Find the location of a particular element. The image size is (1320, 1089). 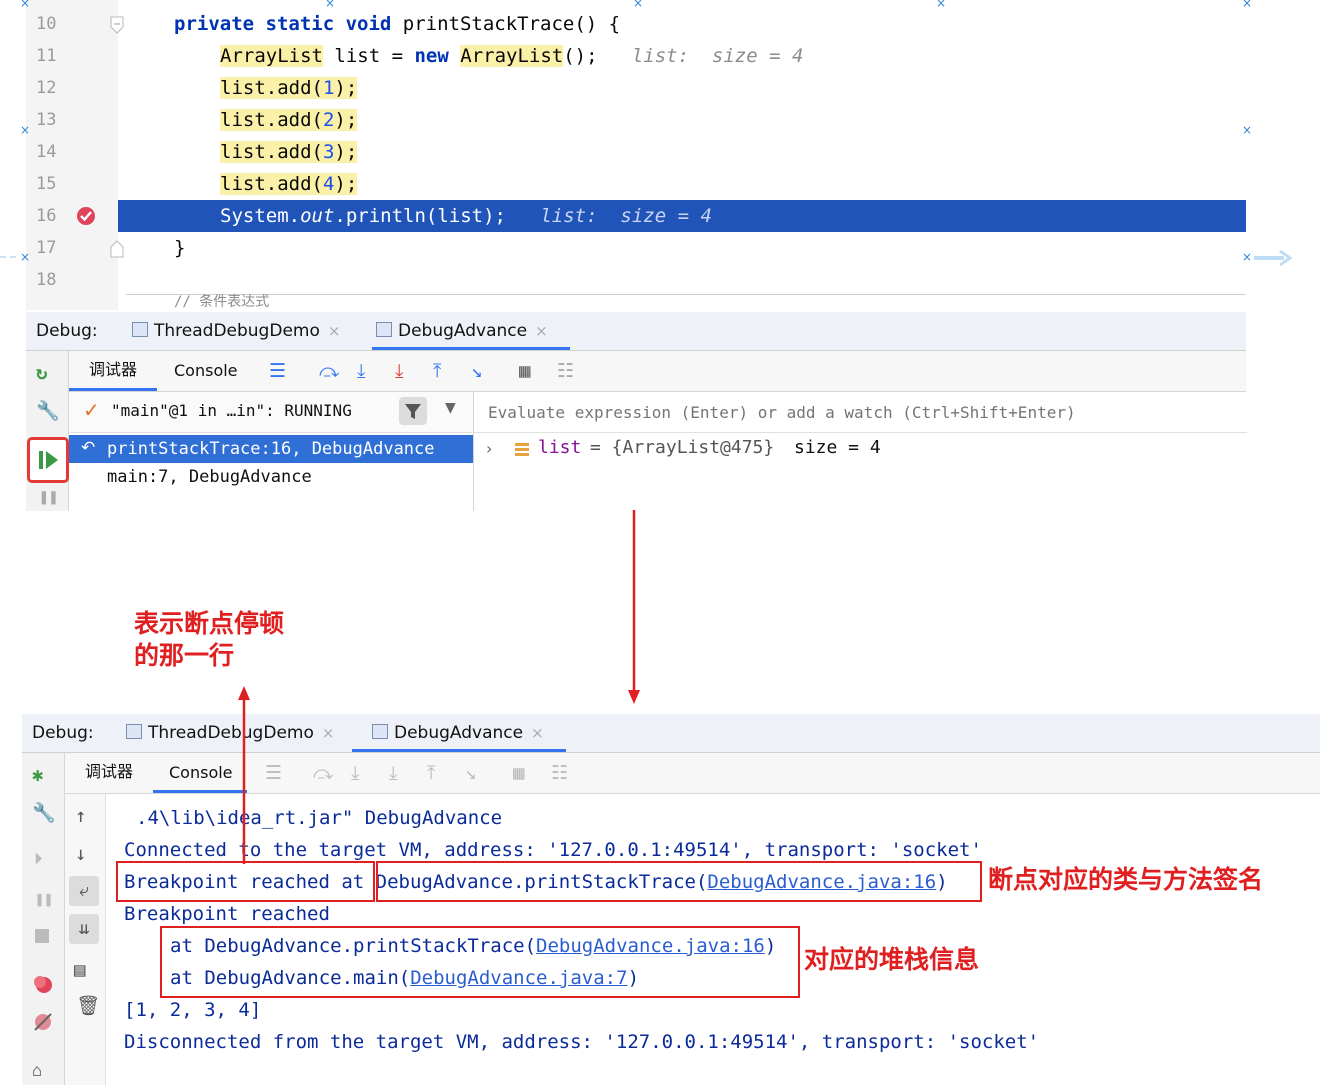

rerun-icon: ↻ is located at coordinates (41, 373).